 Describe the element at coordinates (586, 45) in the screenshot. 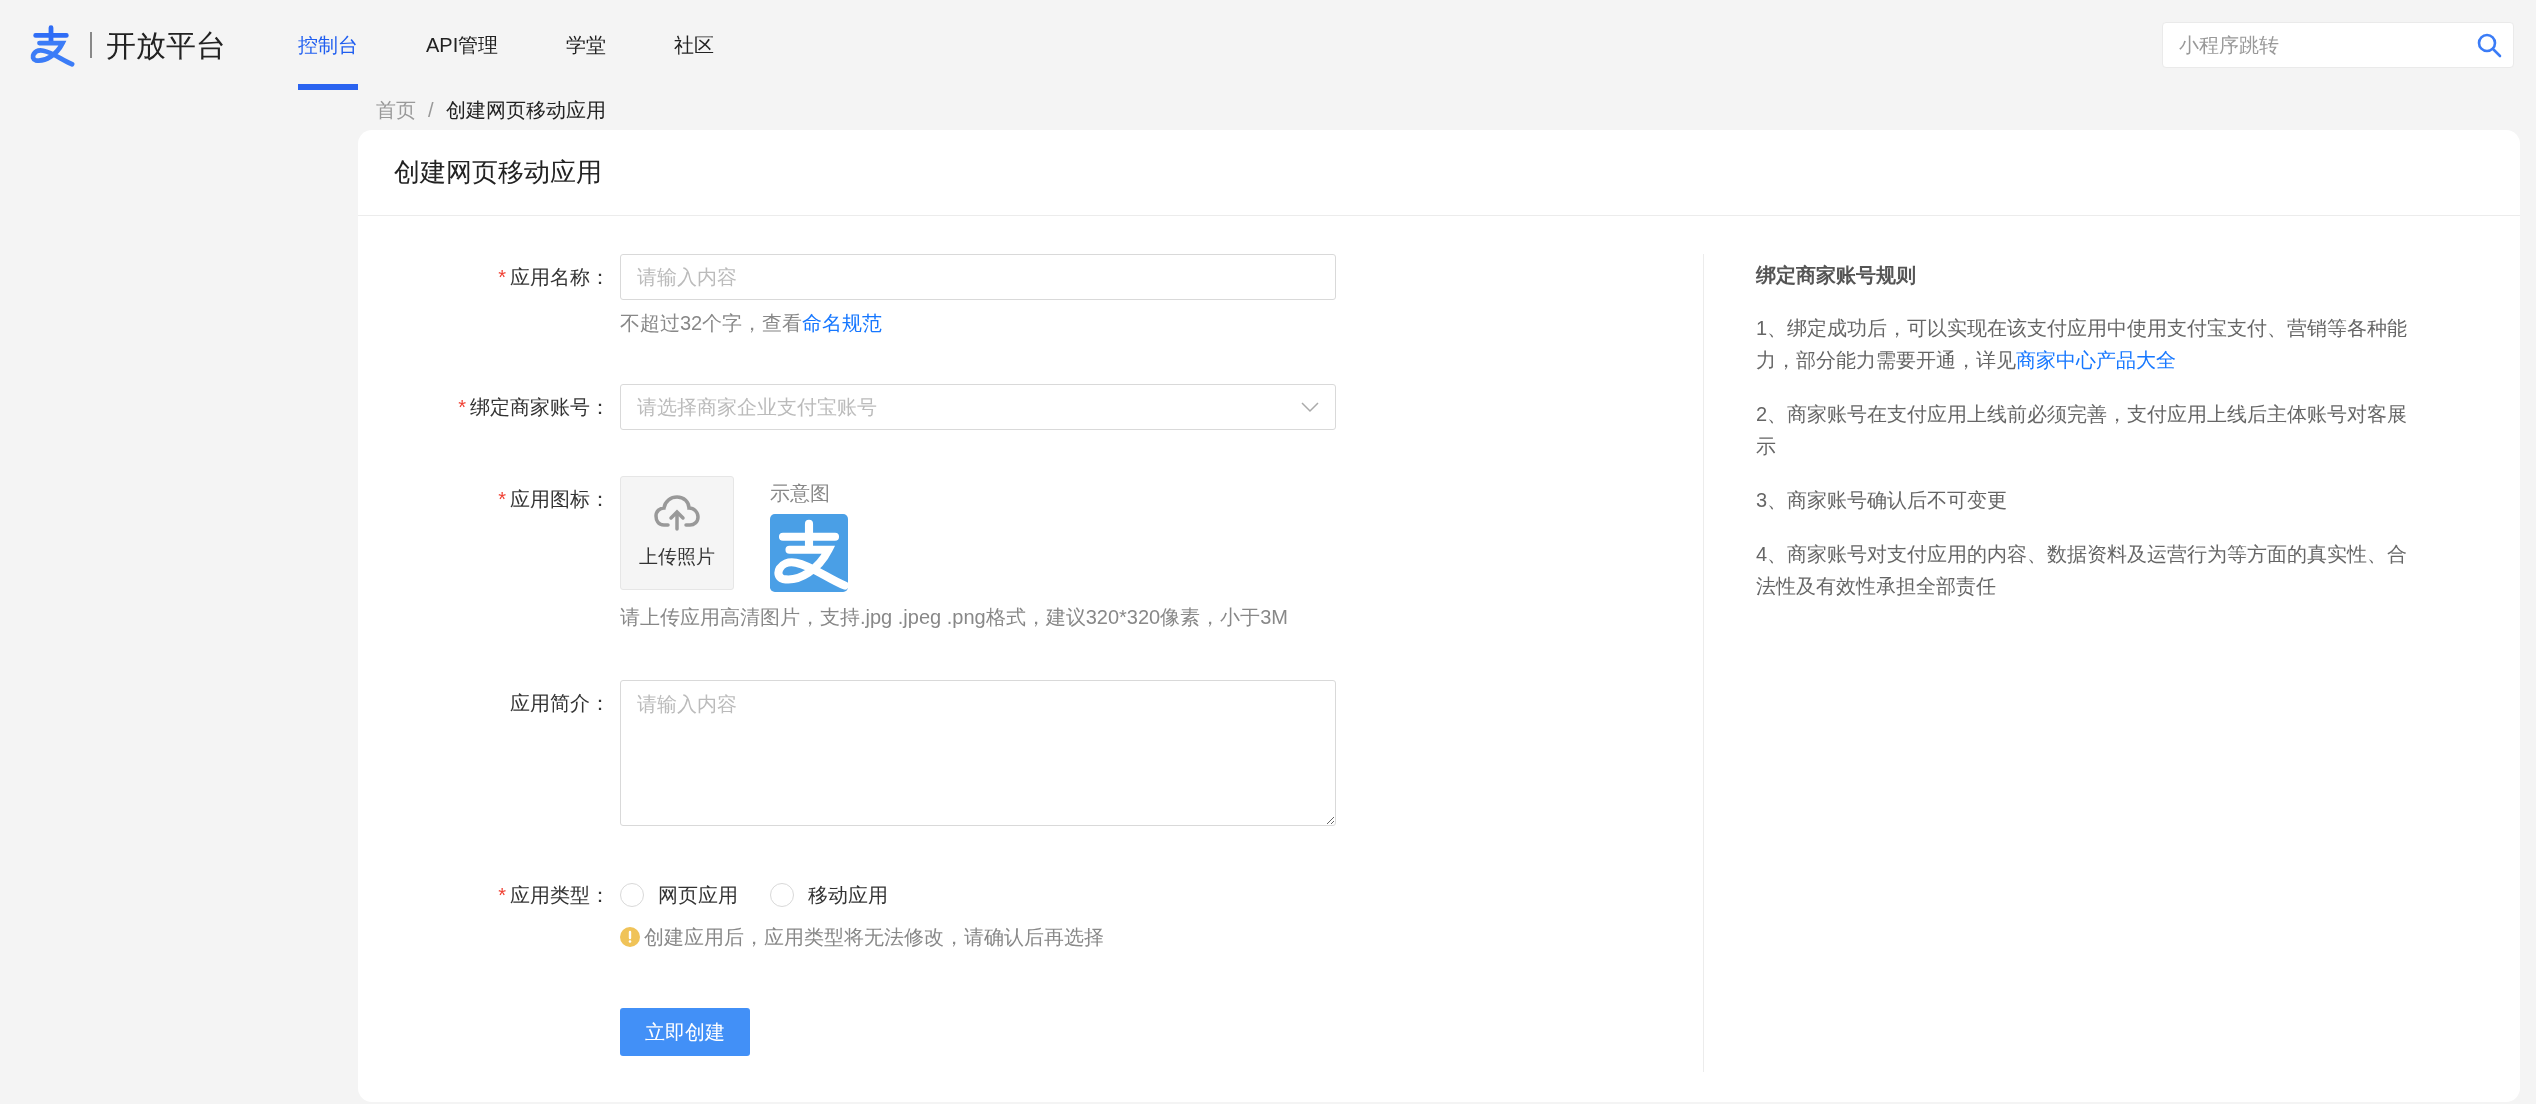

I see `nav-tab: 学堂` at that location.